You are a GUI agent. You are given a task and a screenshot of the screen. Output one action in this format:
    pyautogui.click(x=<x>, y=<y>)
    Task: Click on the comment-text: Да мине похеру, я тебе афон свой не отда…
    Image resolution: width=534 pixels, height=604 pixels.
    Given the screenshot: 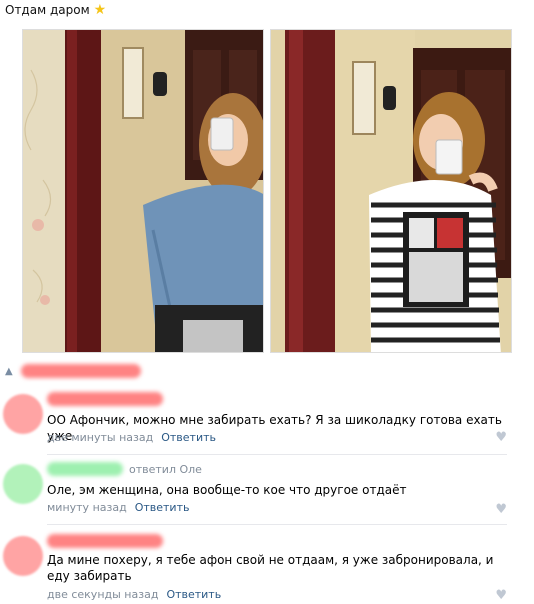 What is the action you would take?
    pyautogui.click(x=270, y=568)
    